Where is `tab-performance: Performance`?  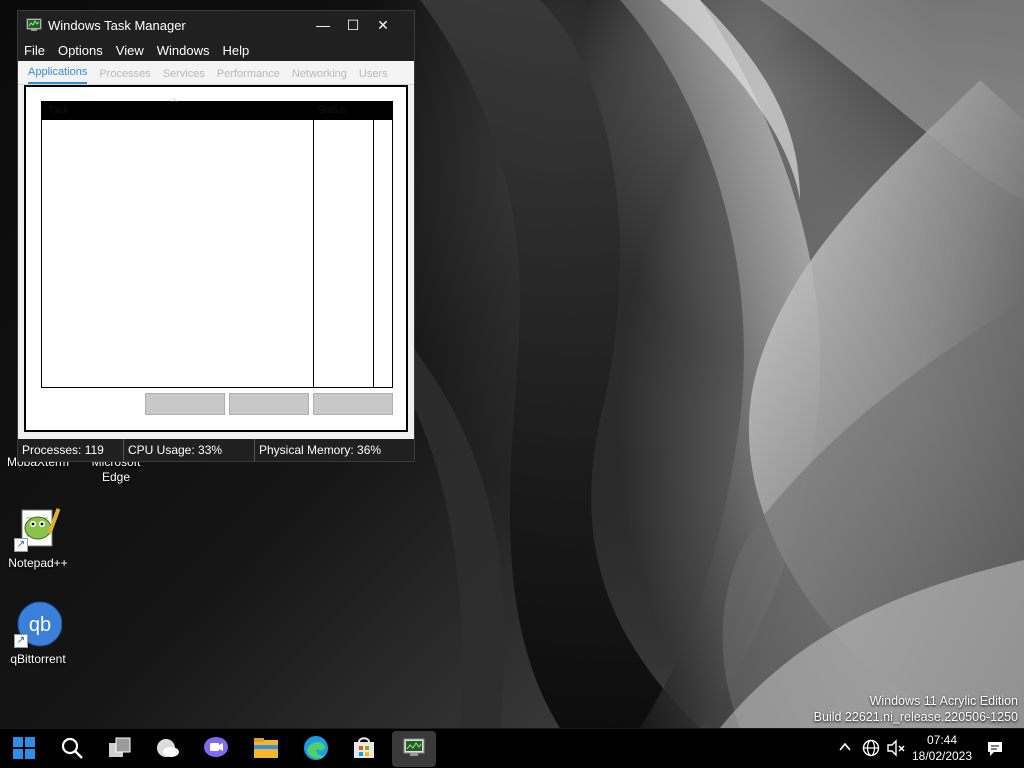 tab-performance: Performance is located at coordinates (248, 76).